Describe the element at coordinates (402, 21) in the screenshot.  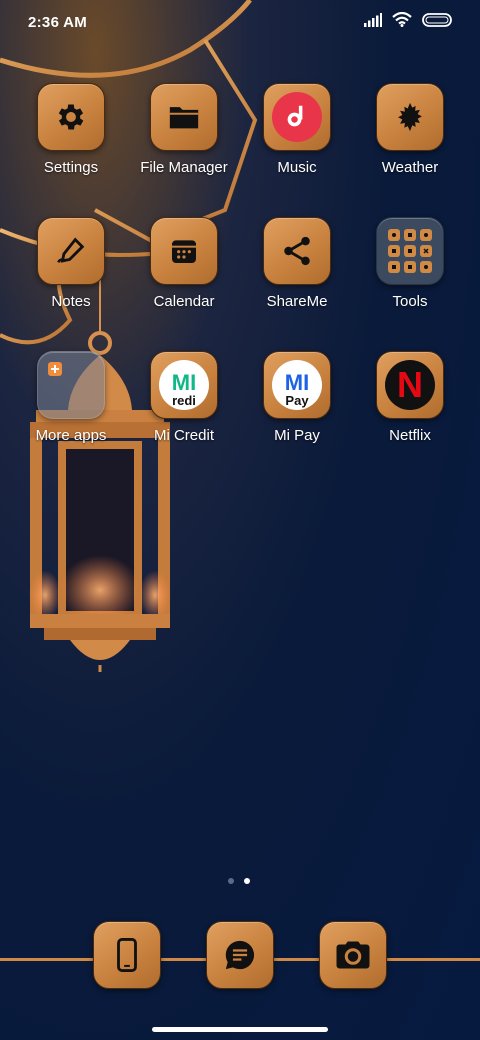
I see `wifi-icon` at that location.